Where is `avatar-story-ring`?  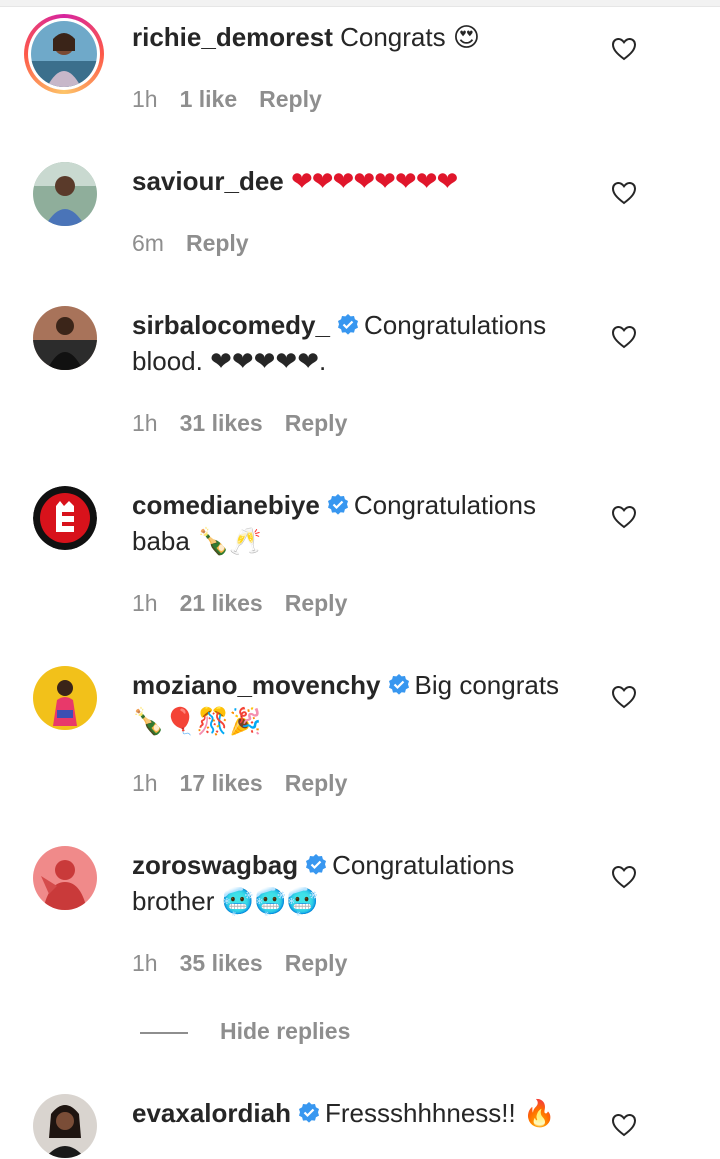
avatar-story-ring is located at coordinates (64, 54).